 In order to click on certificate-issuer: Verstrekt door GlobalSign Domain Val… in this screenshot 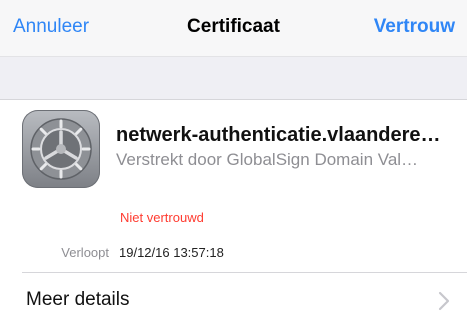, I will do `click(267, 159)`.